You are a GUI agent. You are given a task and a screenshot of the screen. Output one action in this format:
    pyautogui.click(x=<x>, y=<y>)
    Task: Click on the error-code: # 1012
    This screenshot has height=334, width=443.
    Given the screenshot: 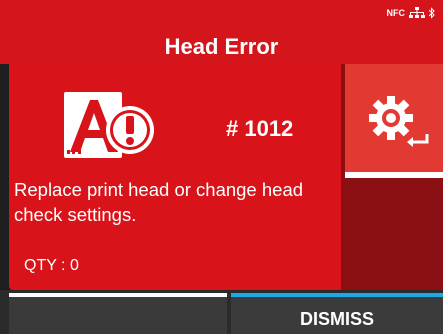 What is the action you would take?
    pyautogui.click(x=260, y=128)
    